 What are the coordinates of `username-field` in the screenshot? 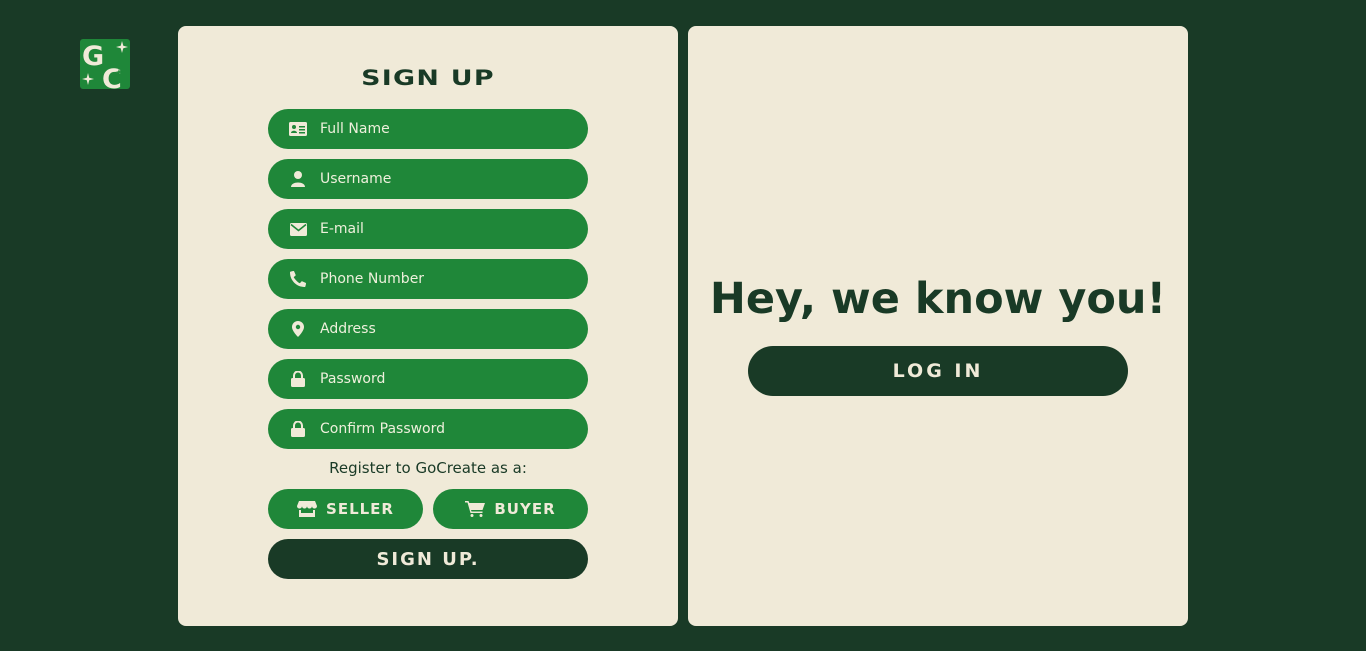 It's located at (428, 179).